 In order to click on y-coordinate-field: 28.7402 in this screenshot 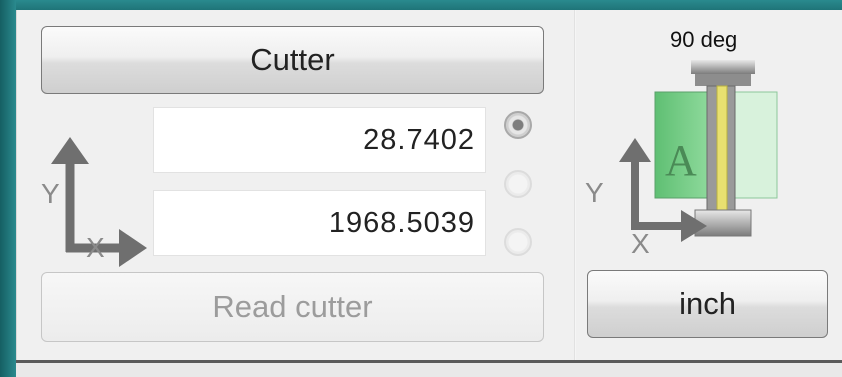, I will do `click(319, 140)`.